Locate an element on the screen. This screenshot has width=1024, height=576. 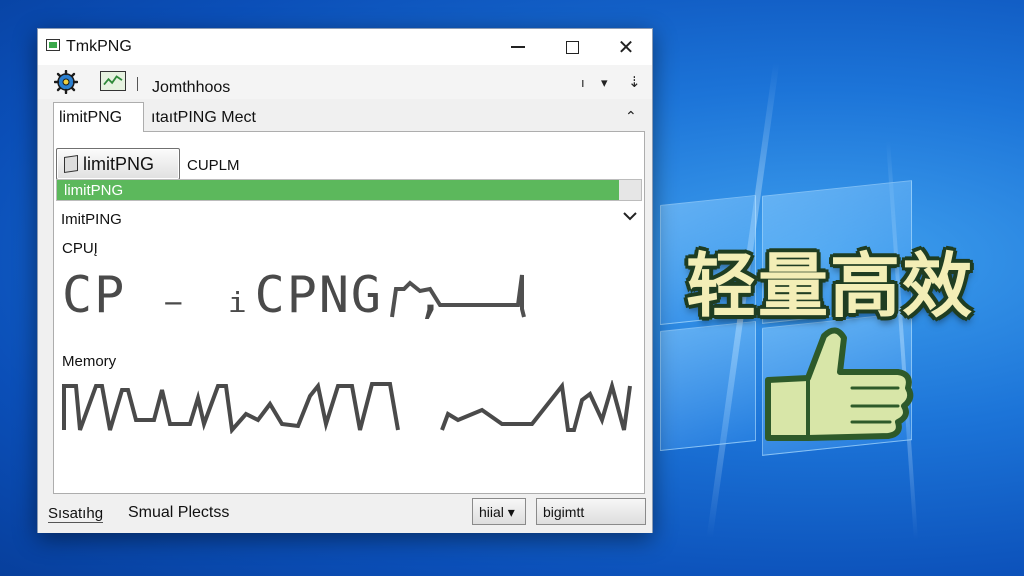
title-bar: TmkPNG ✕ is located at coordinates (345, 47).